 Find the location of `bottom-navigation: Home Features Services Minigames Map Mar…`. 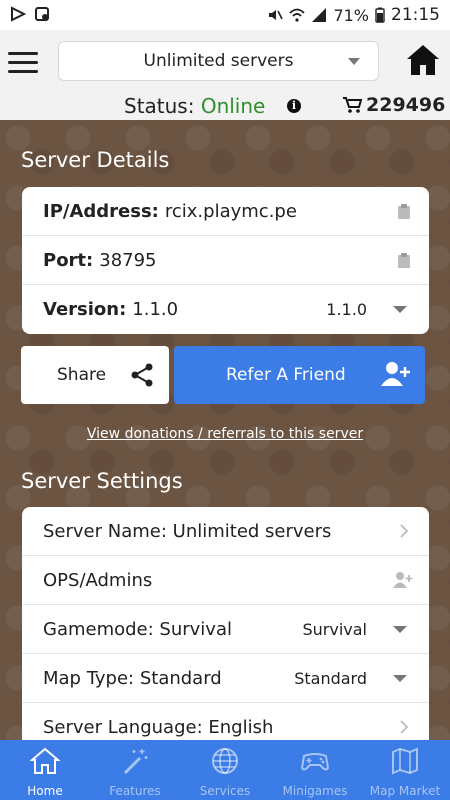

bottom-navigation: Home Features Services Minigames Map Mar… is located at coordinates (225, 770).